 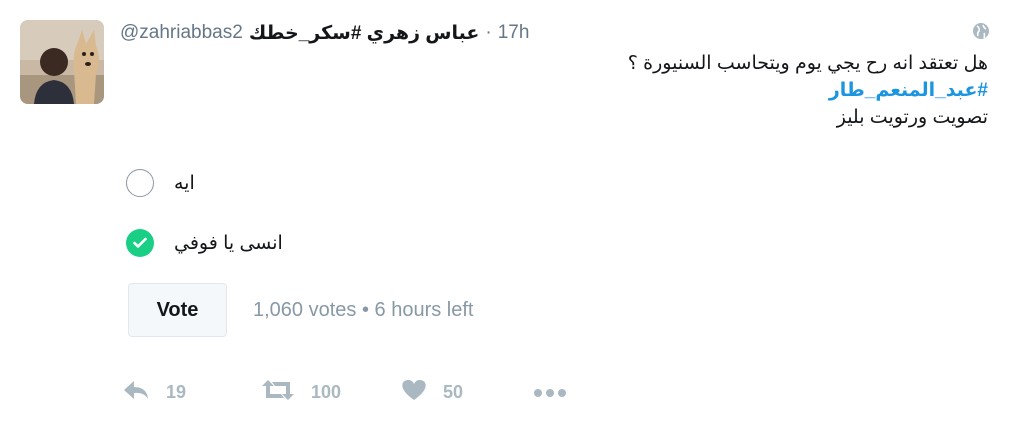 I want to click on more-action, so click(x=550, y=392).